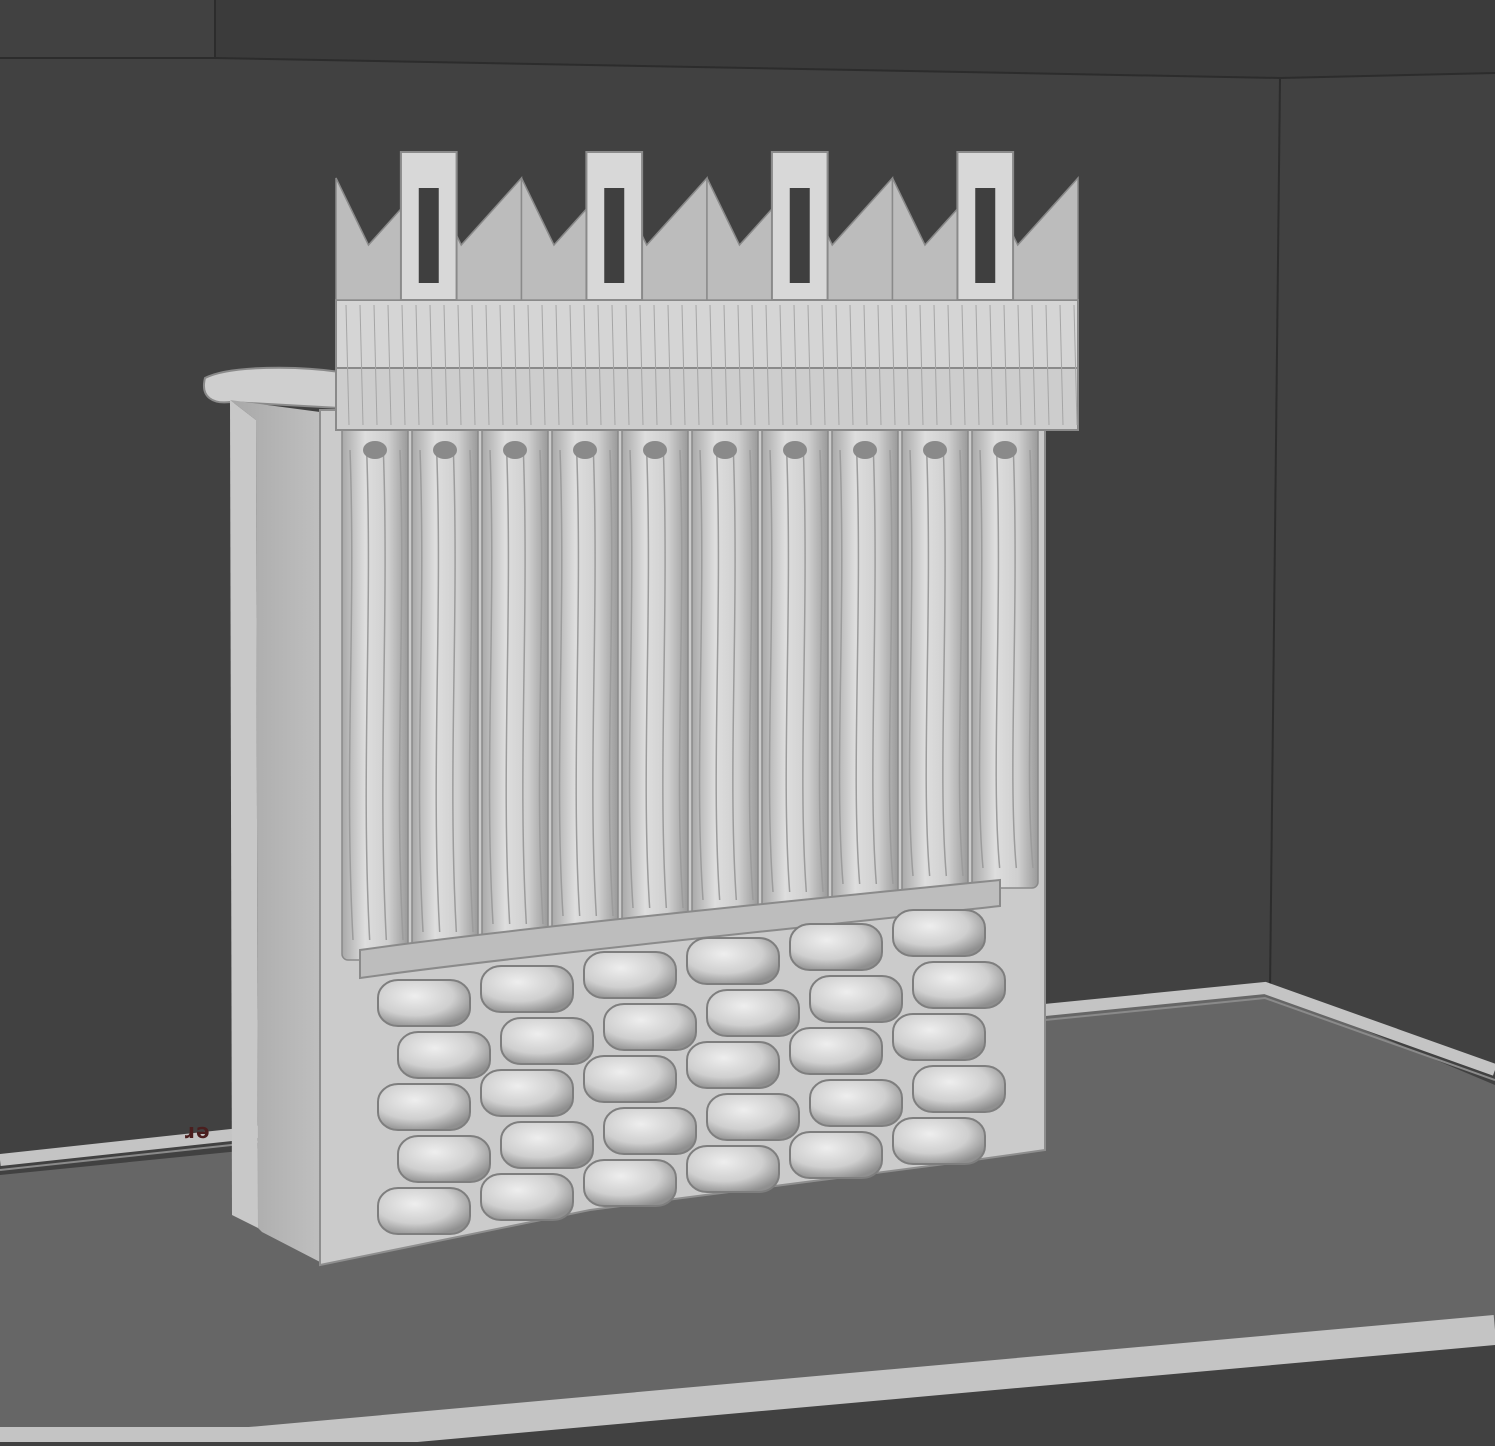 The width and height of the screenshot is (1495, 1446). I want to click on crenellated-battlement, so click(707, 291).